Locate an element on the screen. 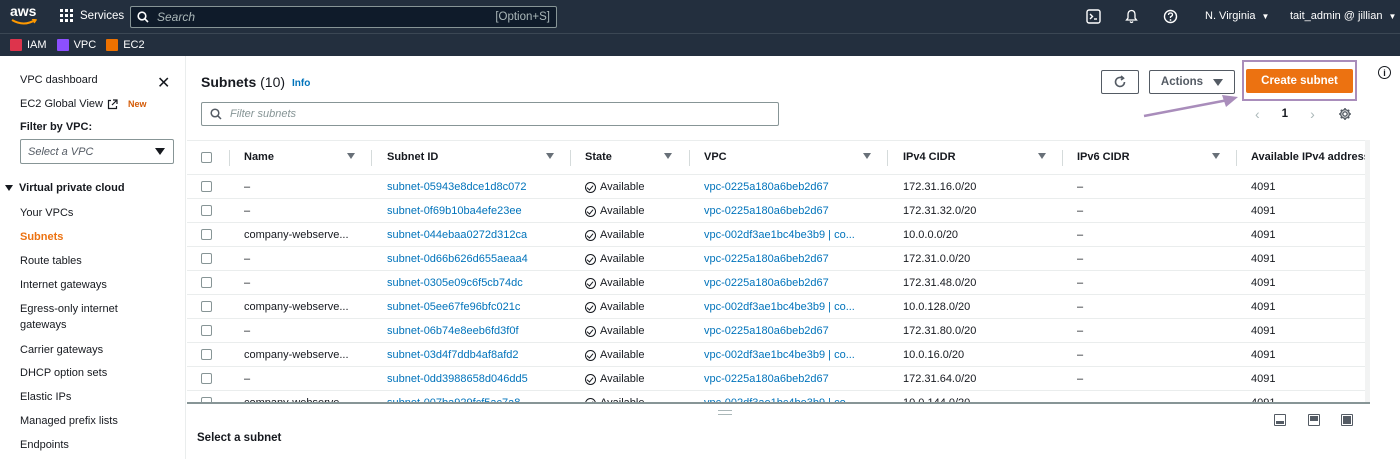  refresh-icon is located at coordinates (1120, 81).